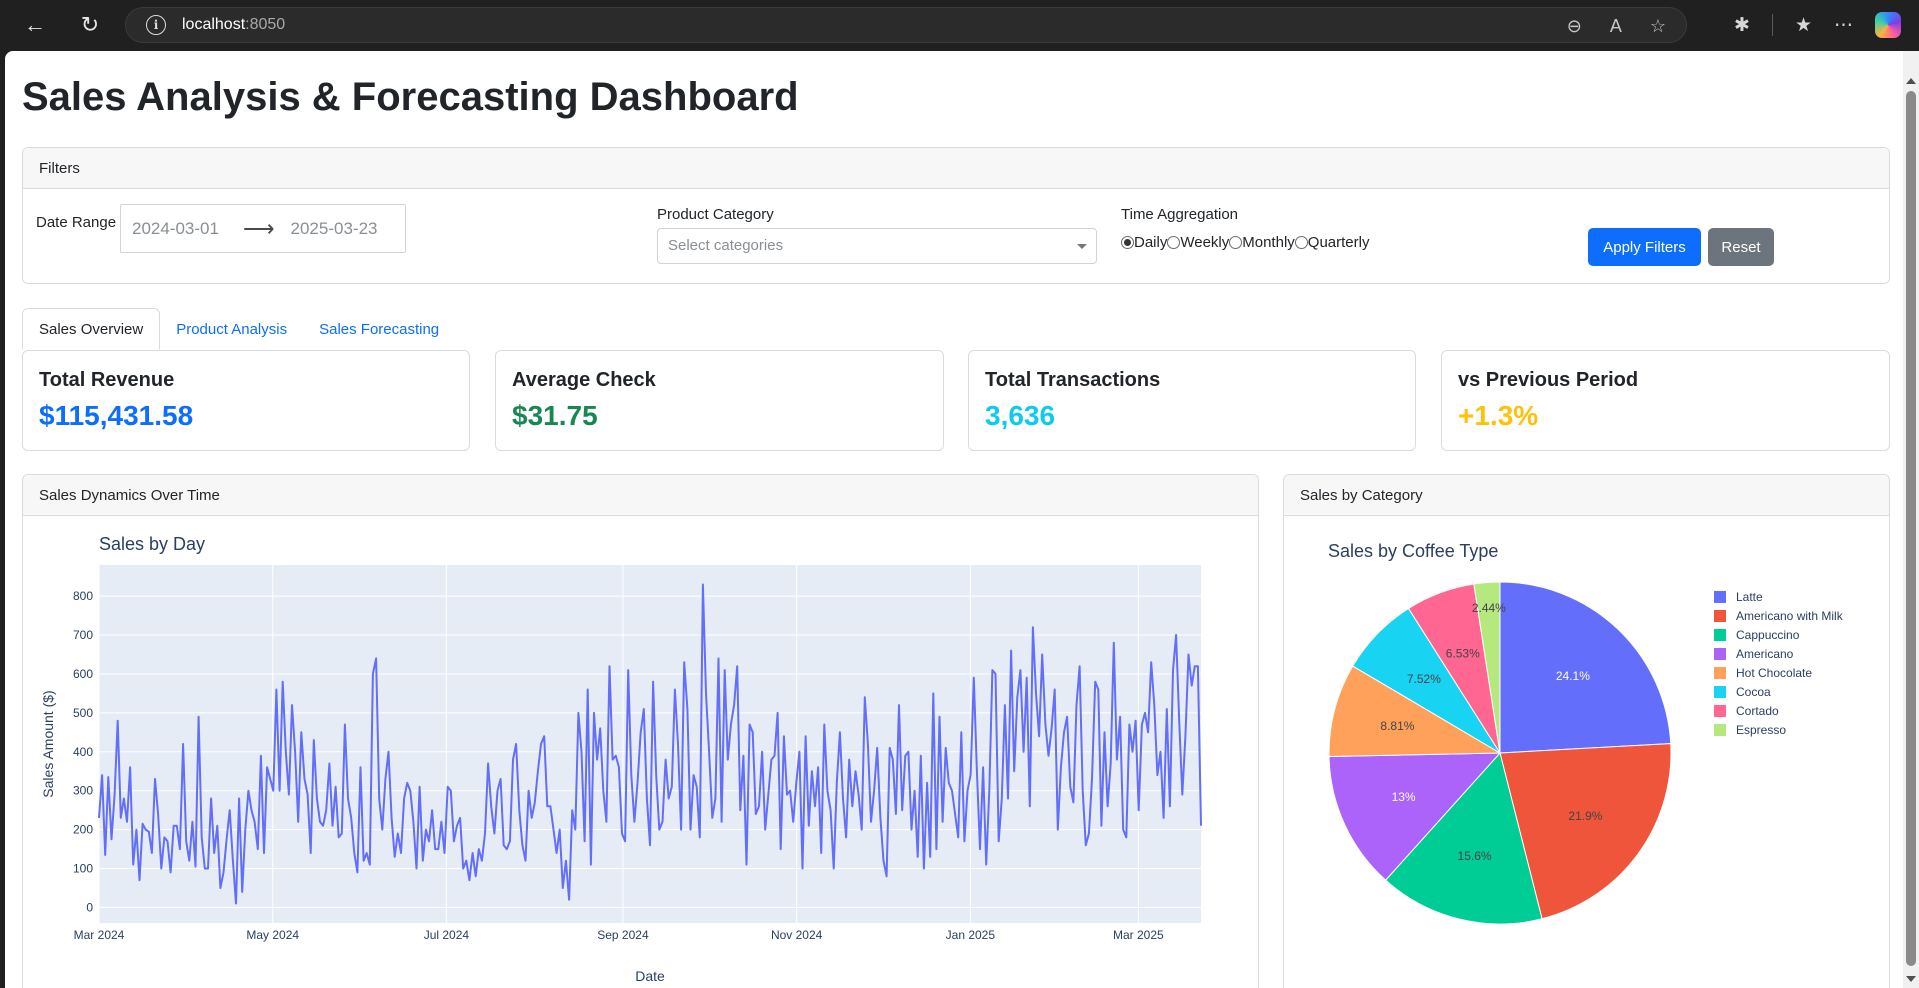 This screenshot has width=1919, height=988. What do you see at coordinates (1573, 676) in the screenshot?
I see `pie-slice-label: 24.1%` at bounding box center [1573, 676].